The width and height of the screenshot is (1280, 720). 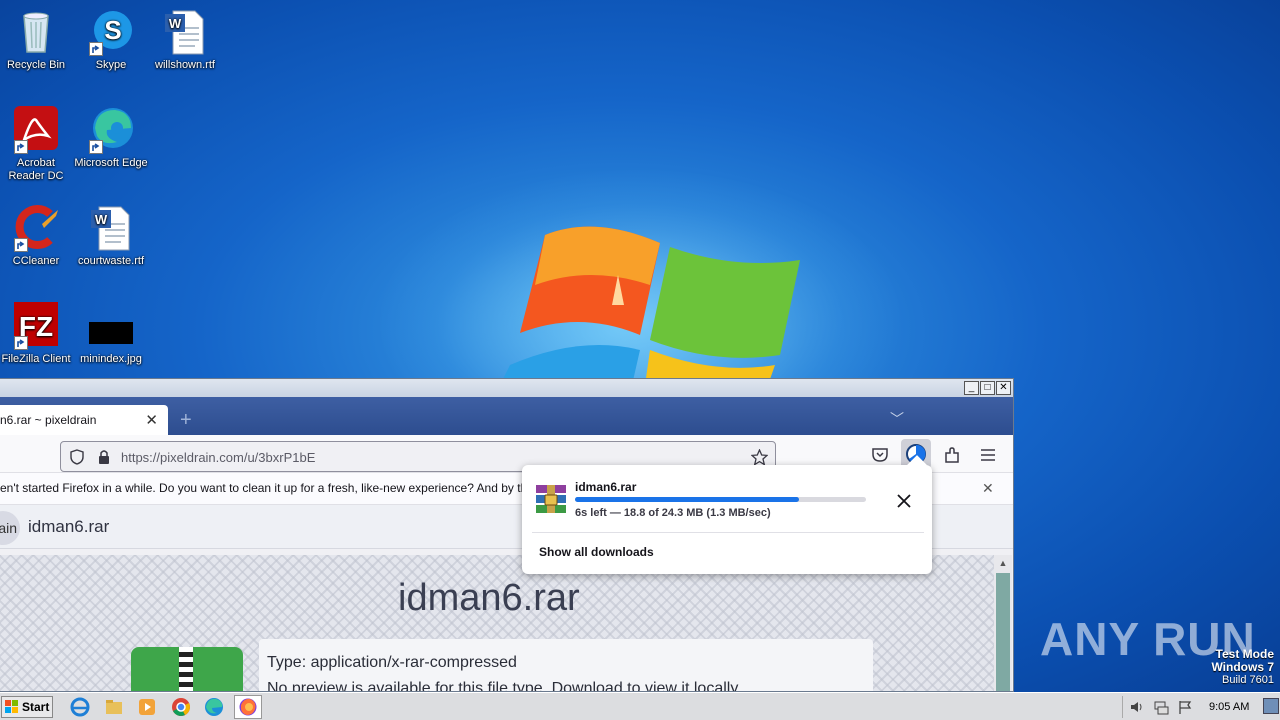 I want to click on tab-title: n6.rar ~ pixeldrain, so click(x=48, y=420).